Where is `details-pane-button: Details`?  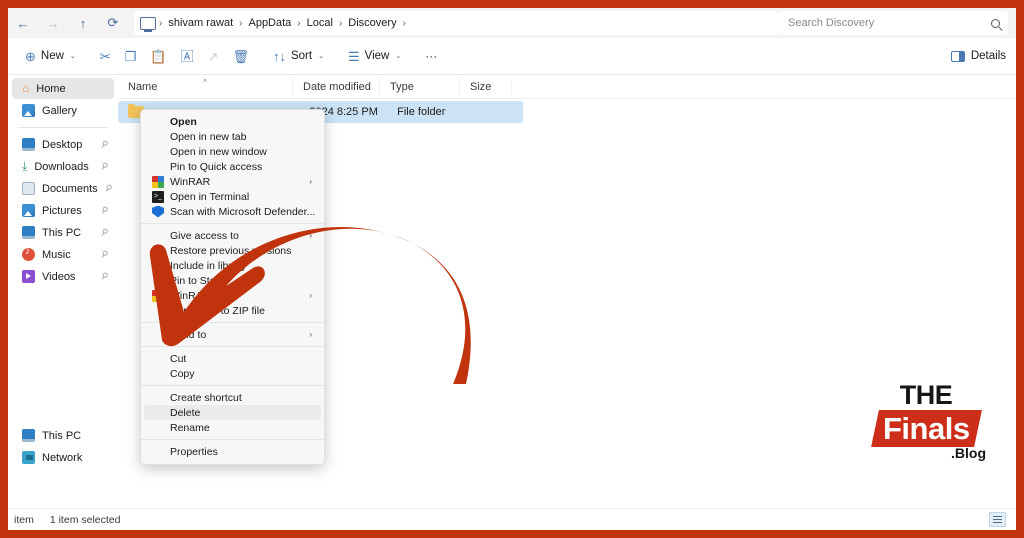
details-pane-button: Details is located at coordinates (983, 56).